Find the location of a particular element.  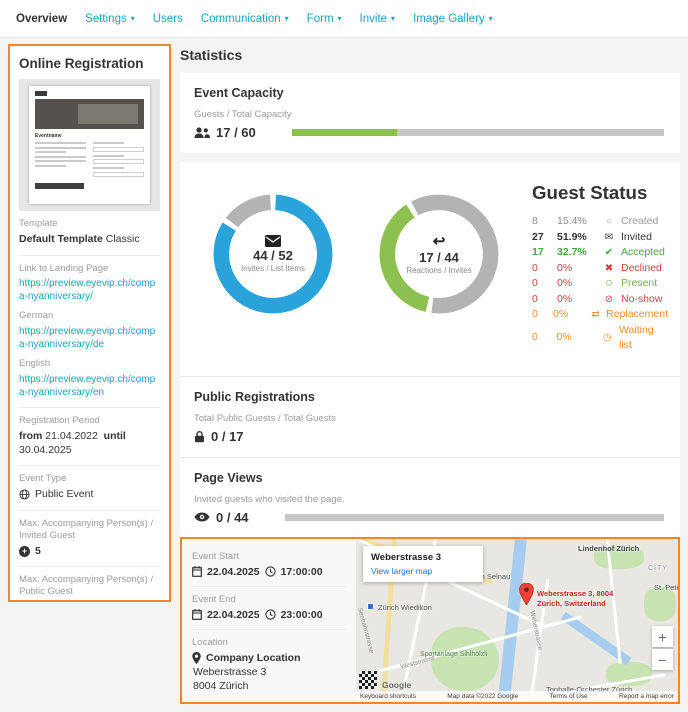

marker-label-line2: Zürich, Switzerland is located at coordinates (571, 603).